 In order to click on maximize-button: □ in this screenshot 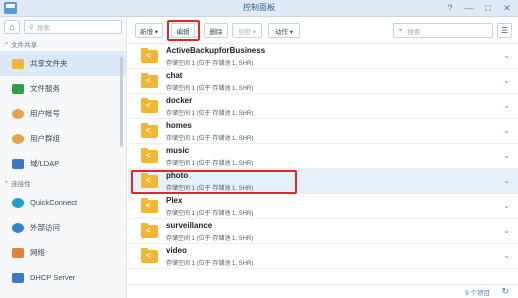, I will do `click(488, 8)`.